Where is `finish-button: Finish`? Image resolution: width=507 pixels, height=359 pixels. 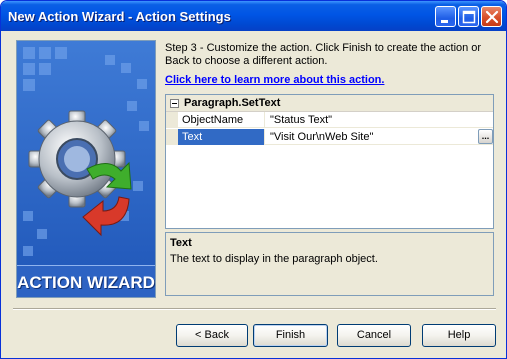 finish-button: Finish is located at coordinates (290, 335).